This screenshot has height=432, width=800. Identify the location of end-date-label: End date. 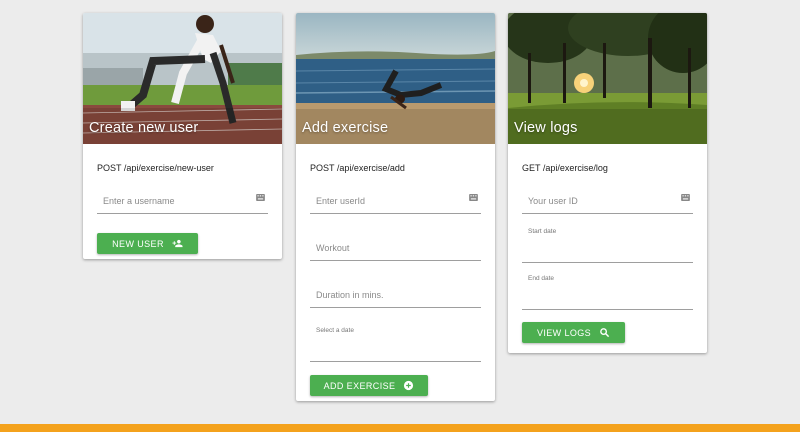
(541, 278).